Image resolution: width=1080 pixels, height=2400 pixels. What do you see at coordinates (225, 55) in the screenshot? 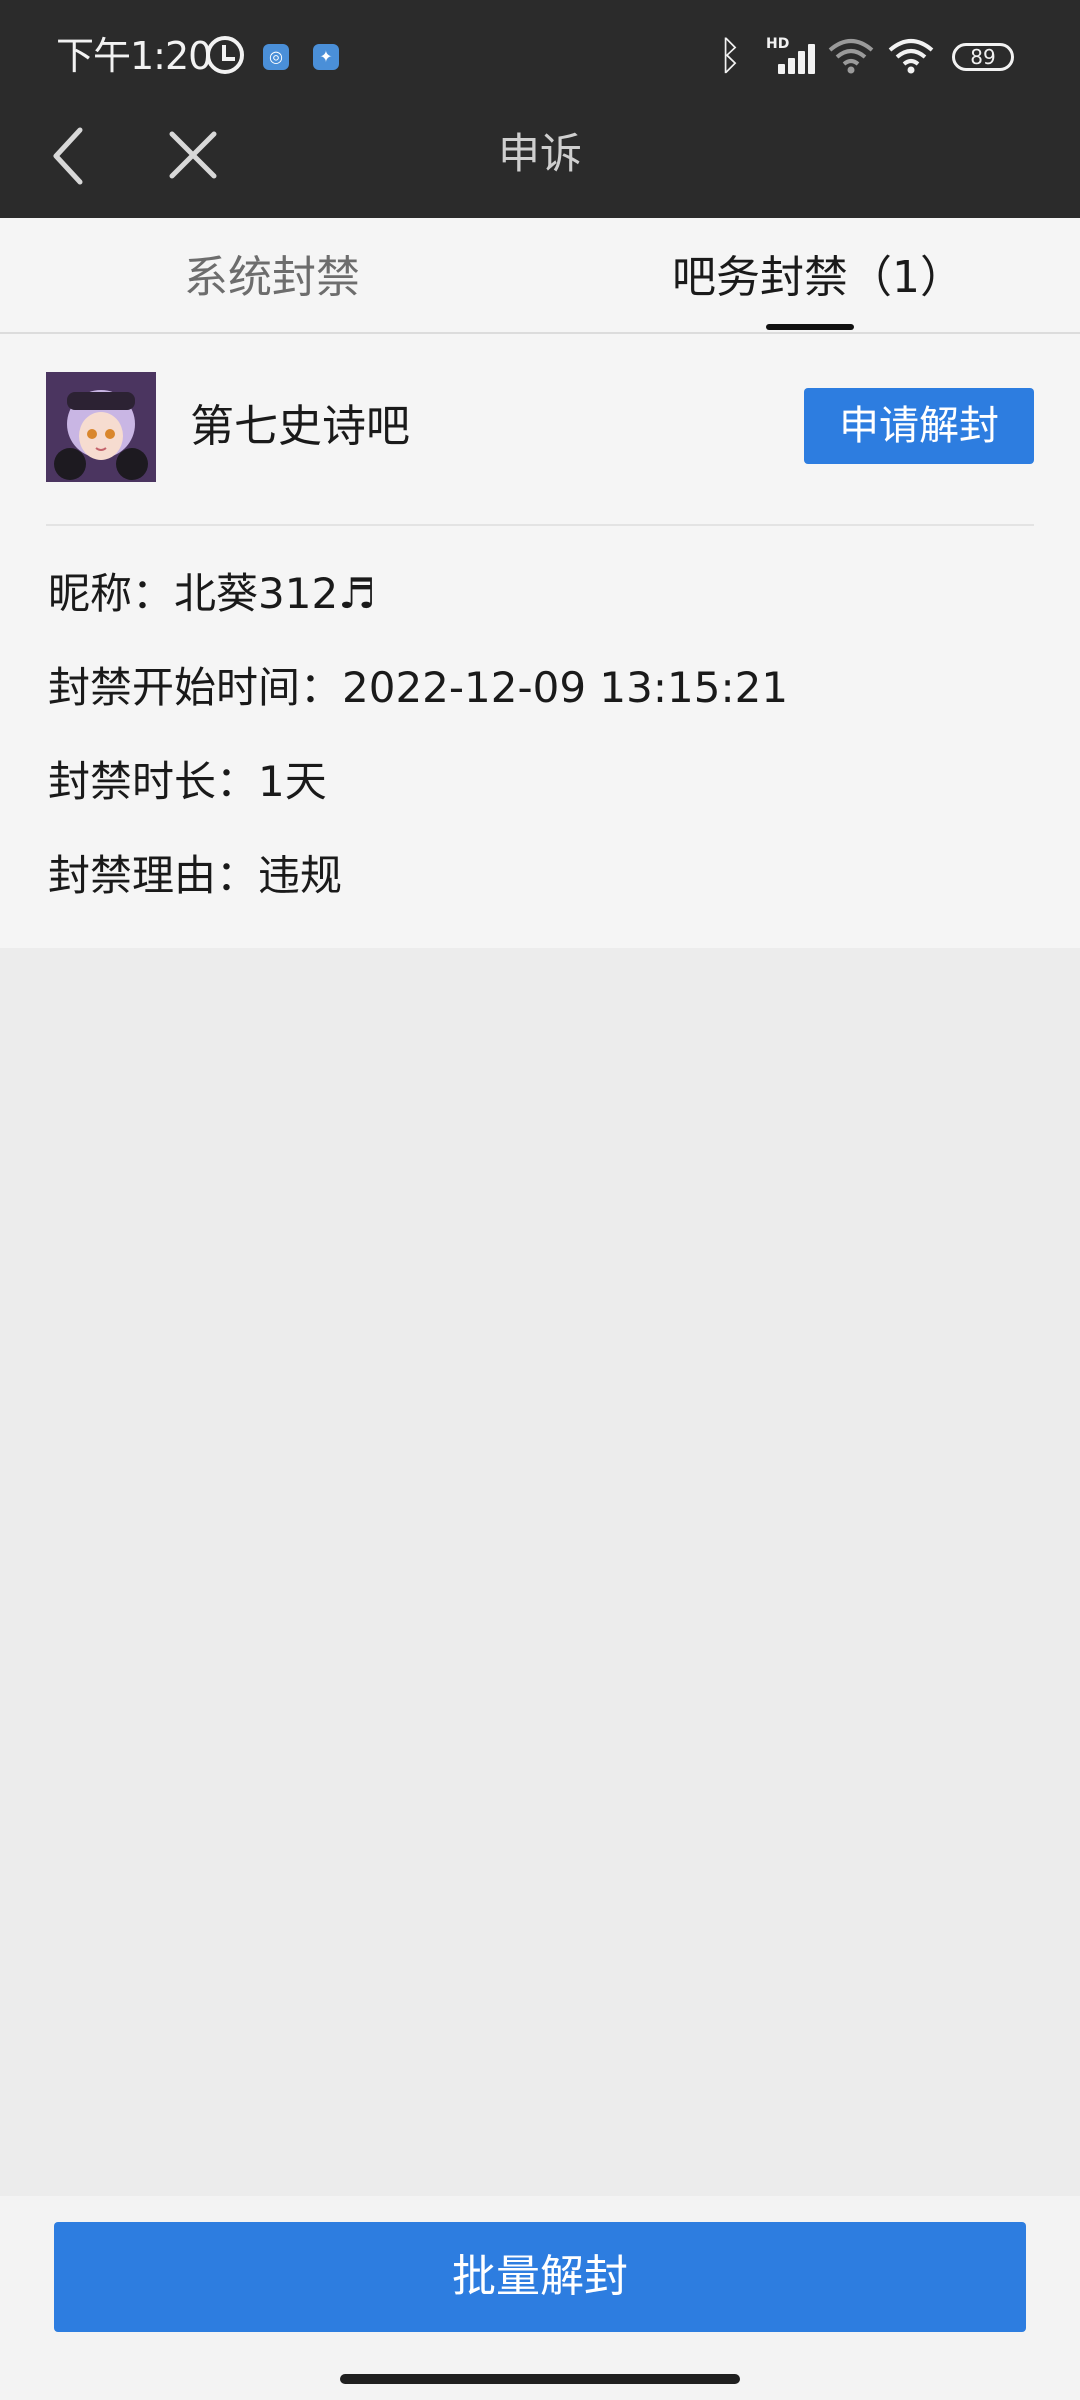
I see `alarm-icon` at bounding box center [225, 55].